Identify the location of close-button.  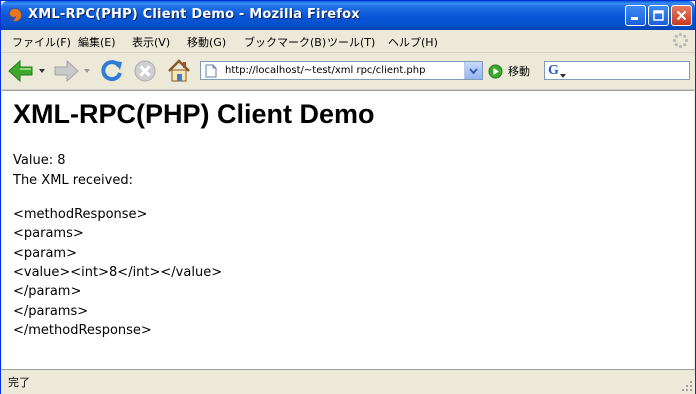
(681, 15).